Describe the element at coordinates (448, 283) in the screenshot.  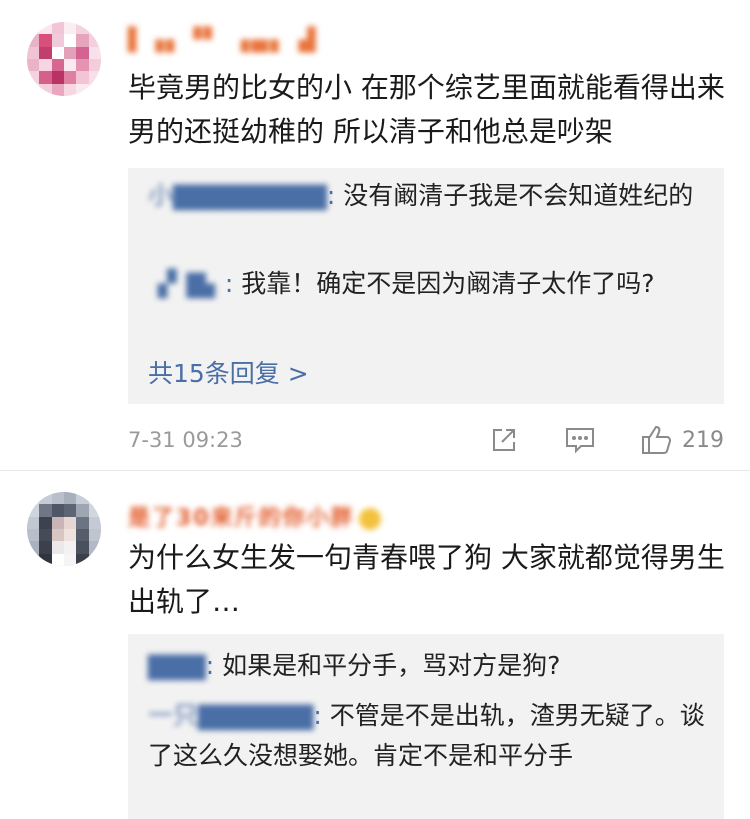
I see `reply-text: 我靠！确定不是因为阚清子太作了吗?` at that location.